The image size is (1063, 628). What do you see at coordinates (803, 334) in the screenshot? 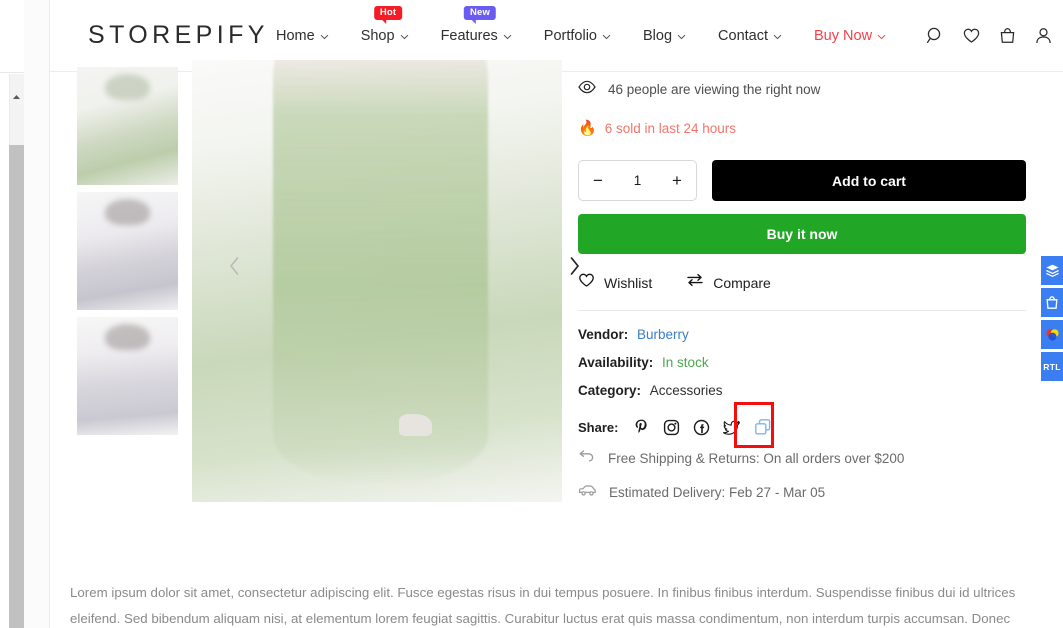
I see `product-fact-vendor: Vendor: Burberry` at bounding box center [803, 334].